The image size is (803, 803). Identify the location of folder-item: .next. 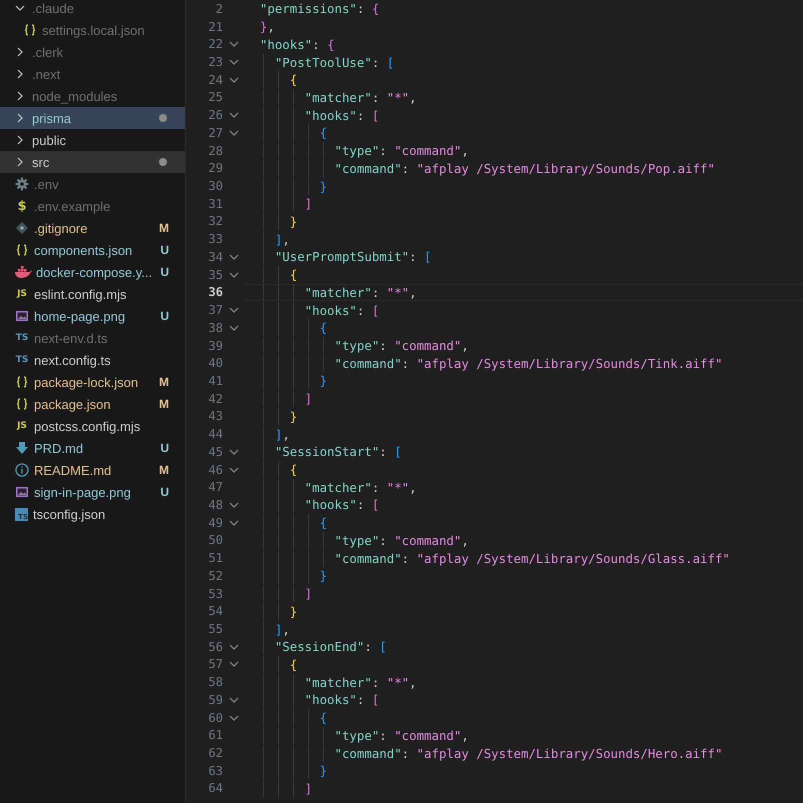
(92, 74).